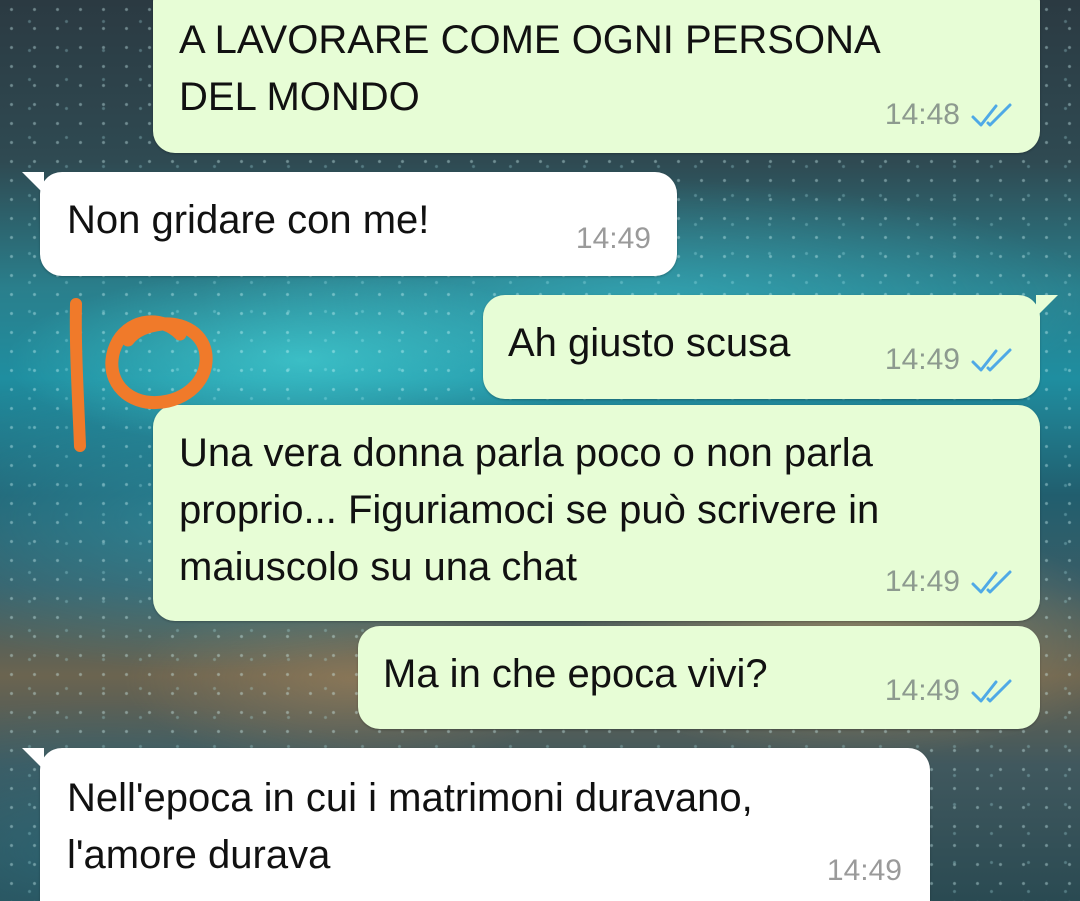 The height and width of the screenshot is (901, 1080). What do you see at coordinates (649, 343) in the screenshot?
I see `message-text: Ah giusto scusa` at bounding box center [649, 343].